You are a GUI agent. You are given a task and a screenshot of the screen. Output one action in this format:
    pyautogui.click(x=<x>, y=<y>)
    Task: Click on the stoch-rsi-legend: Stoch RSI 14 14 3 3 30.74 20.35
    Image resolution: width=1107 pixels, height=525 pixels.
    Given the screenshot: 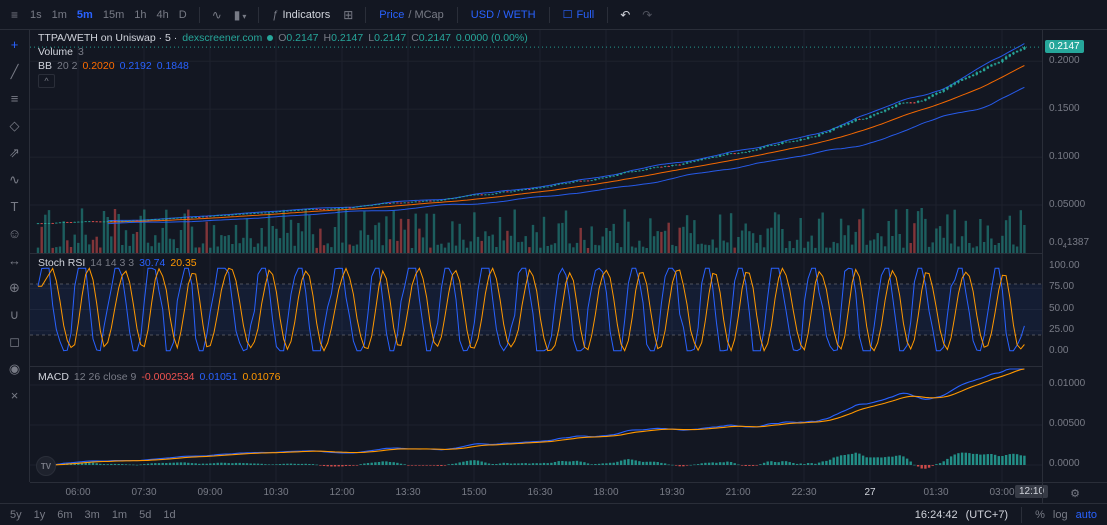 What is the action you would take?
    pyautogui.click(x=117, y=263)
    